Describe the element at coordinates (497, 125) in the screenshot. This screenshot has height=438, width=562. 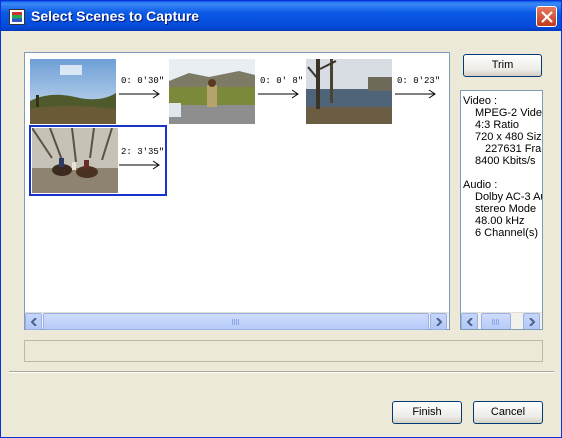
I see `video-info-line: 4:3 Ratio` at that location.